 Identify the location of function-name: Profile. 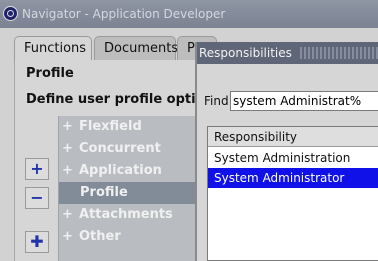
(50, 73).